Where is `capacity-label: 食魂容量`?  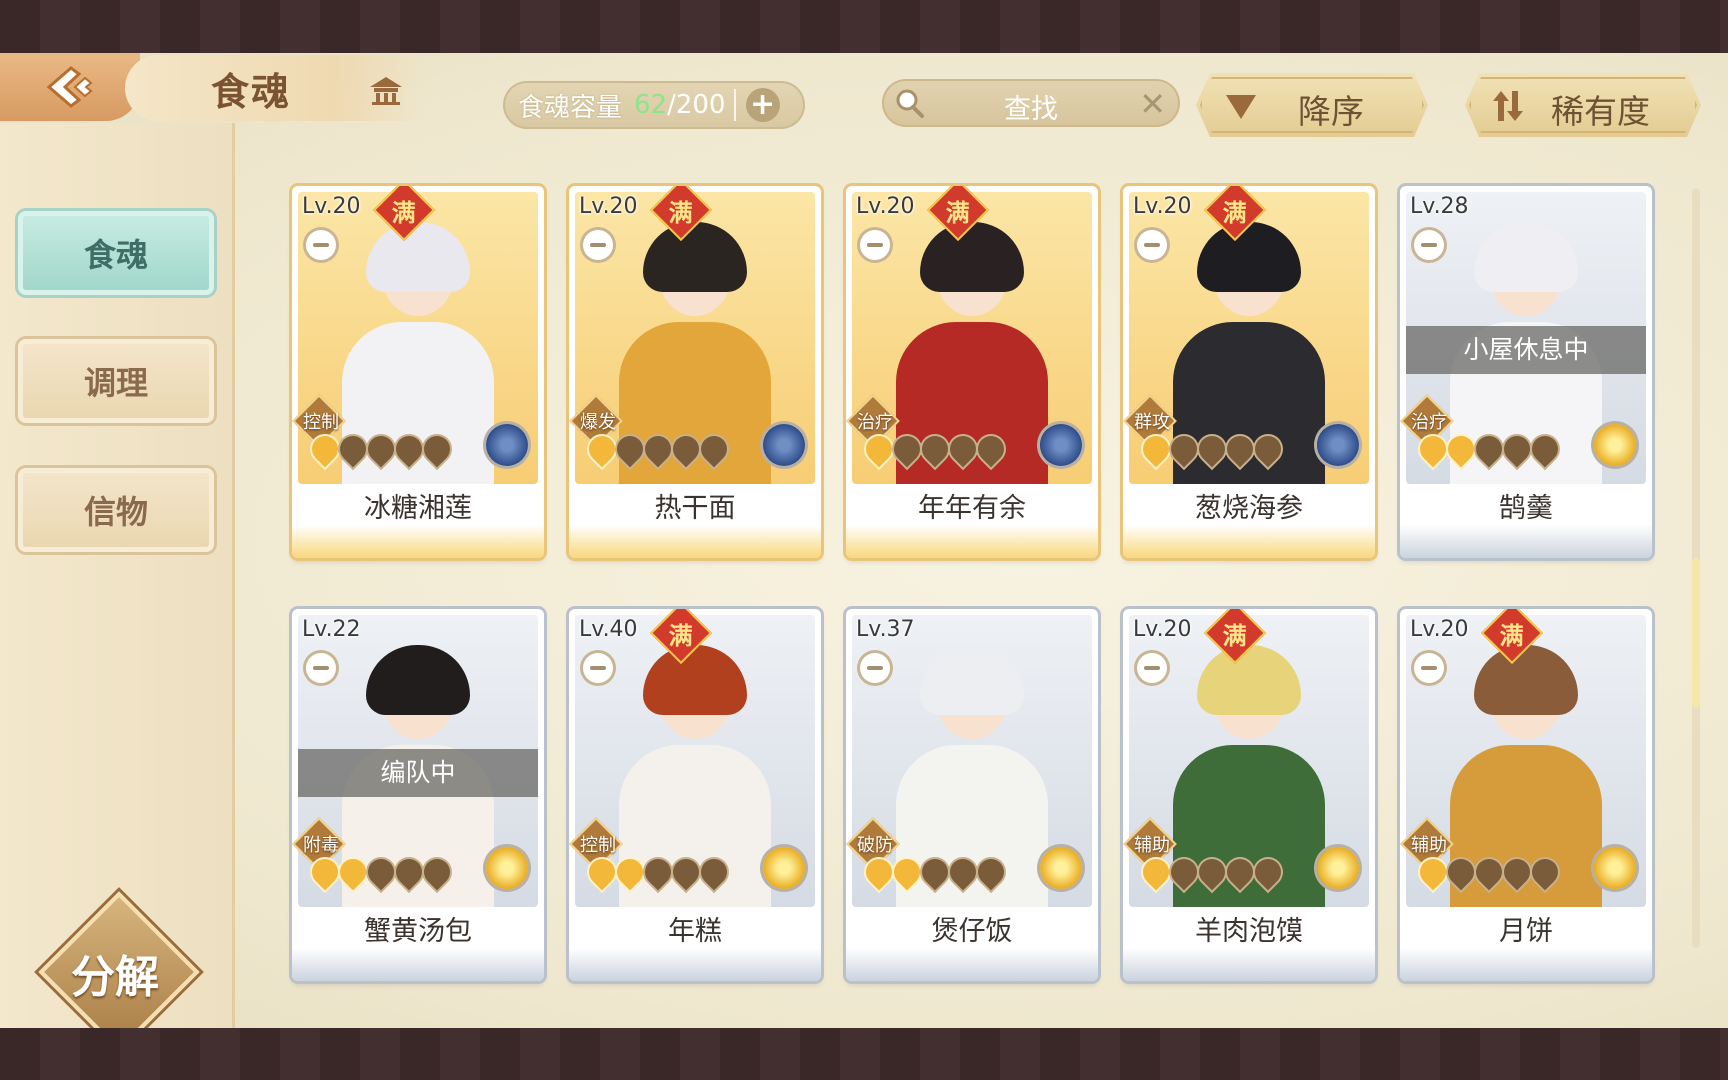
capacity-label: 食魂容量 is located at coordinates (570, 107).